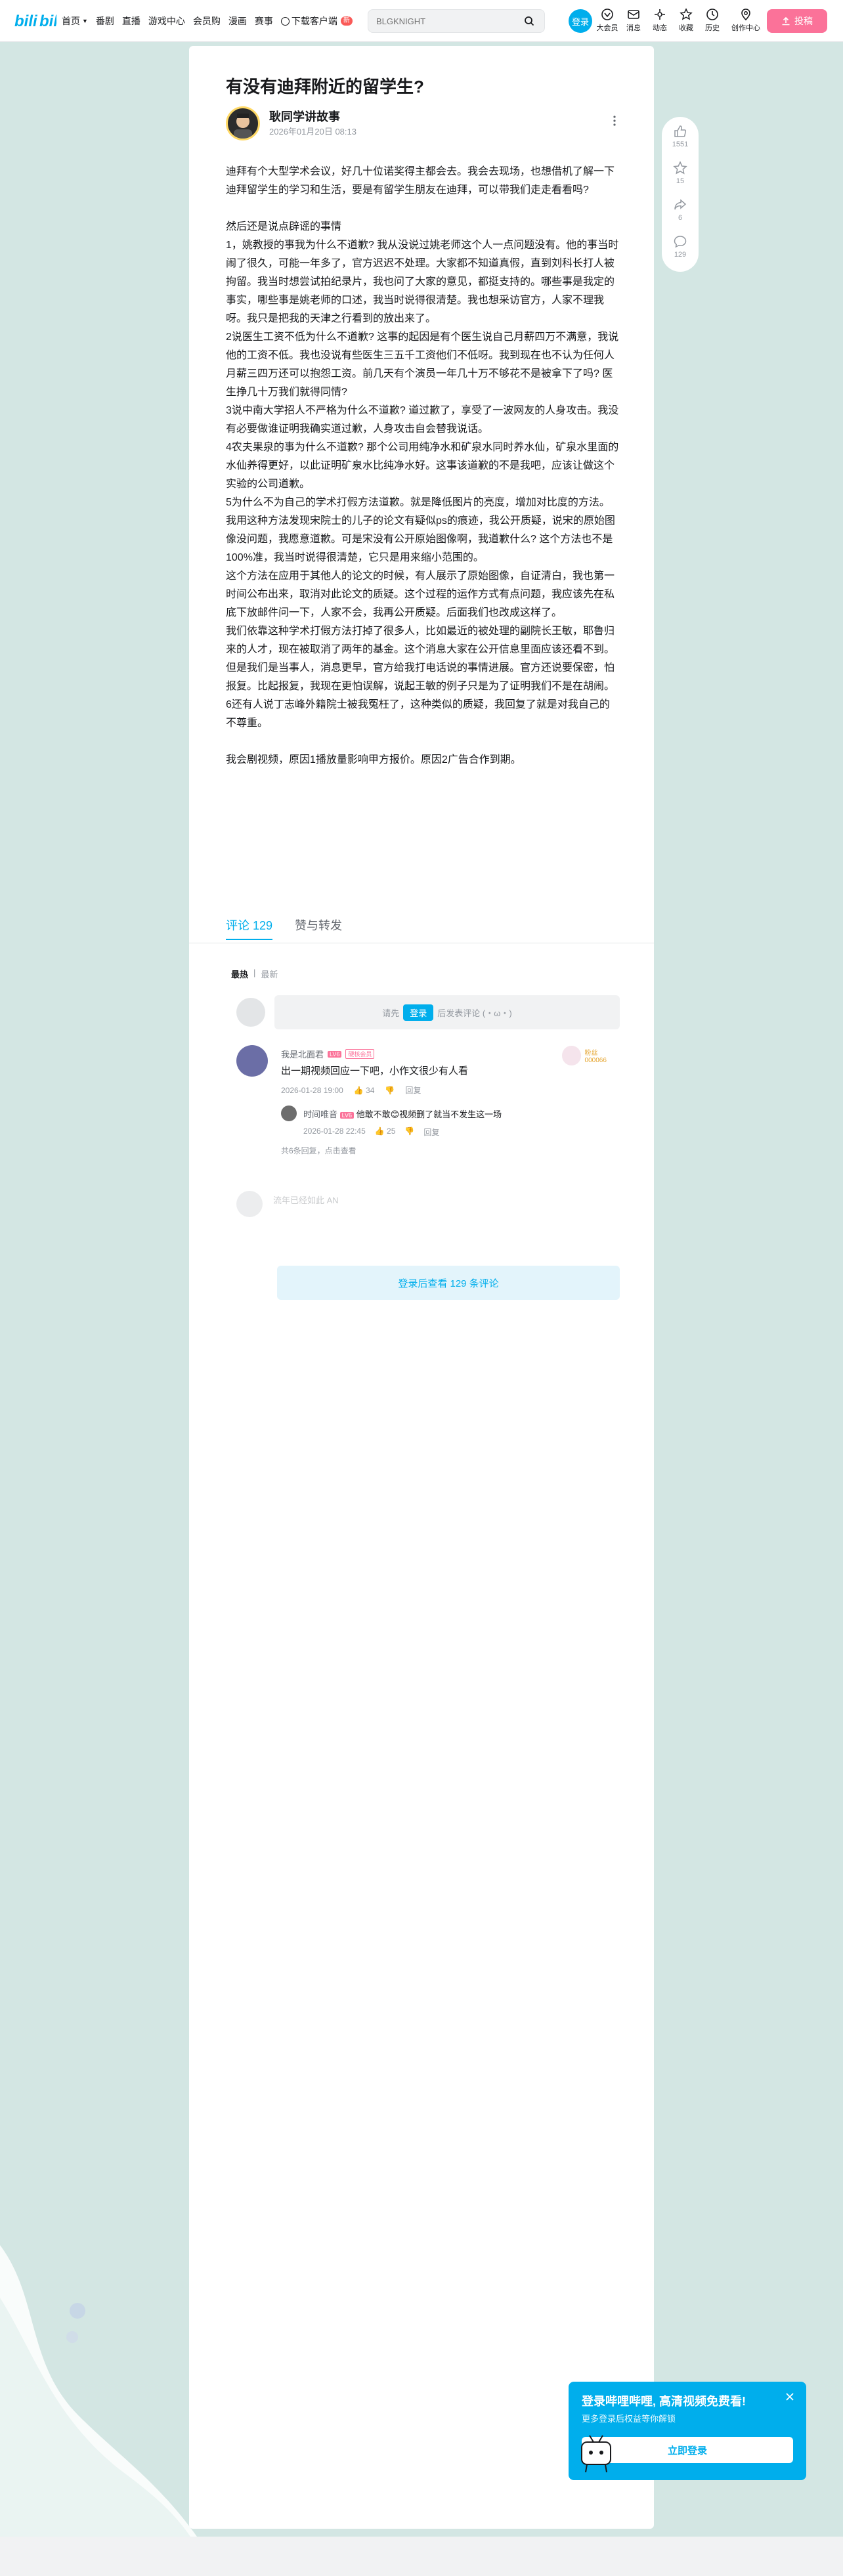 The width and height of the screenshot is (843, 2576). I want to click on nav-download-client: 下载客户端 新, so click(316, 21).